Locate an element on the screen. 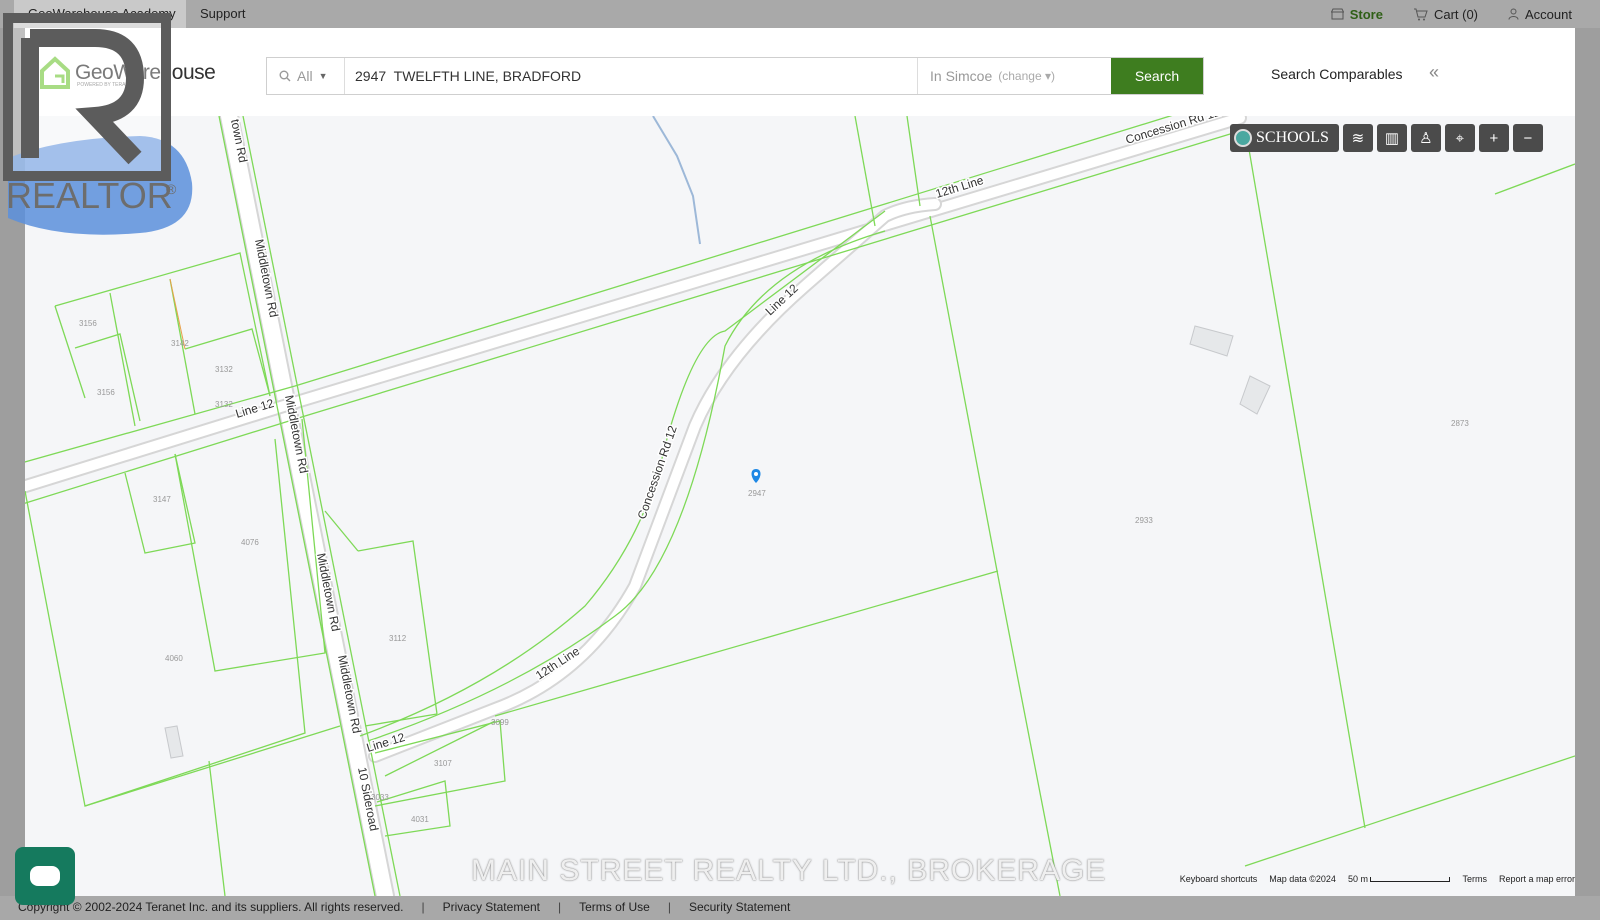 The image size is (1600, 920). schools-toggle-button: SCHOOLS is located at coordinates (1284, 138).